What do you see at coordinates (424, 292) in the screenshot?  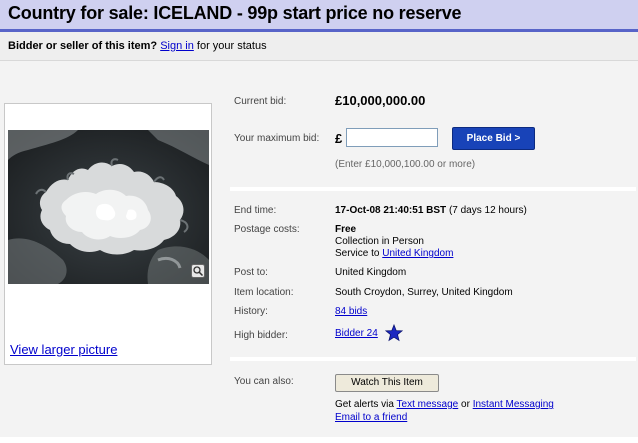 I see `item-location-value: South Croydon, Surrey, United Kingdom` at bounding box center [424, 292].